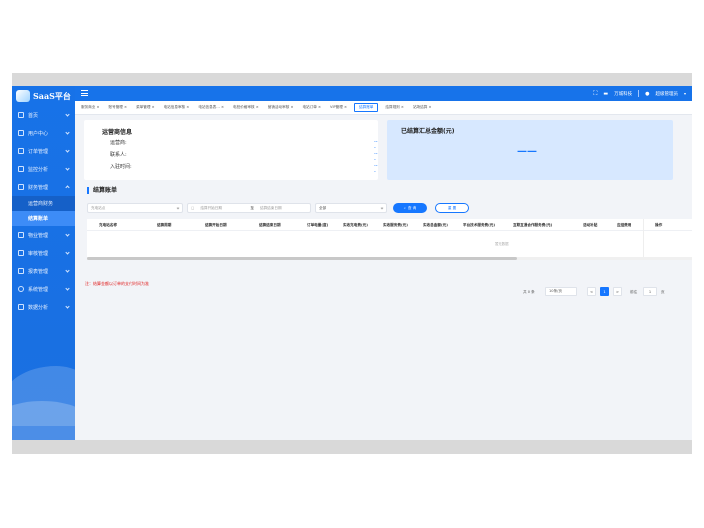 The image size is (704, 528). What do you see at coordinates (38, 219) in the screenshot?
I see `sidebar-subitem-label: 结算账单` at bounding box center [38, 219].